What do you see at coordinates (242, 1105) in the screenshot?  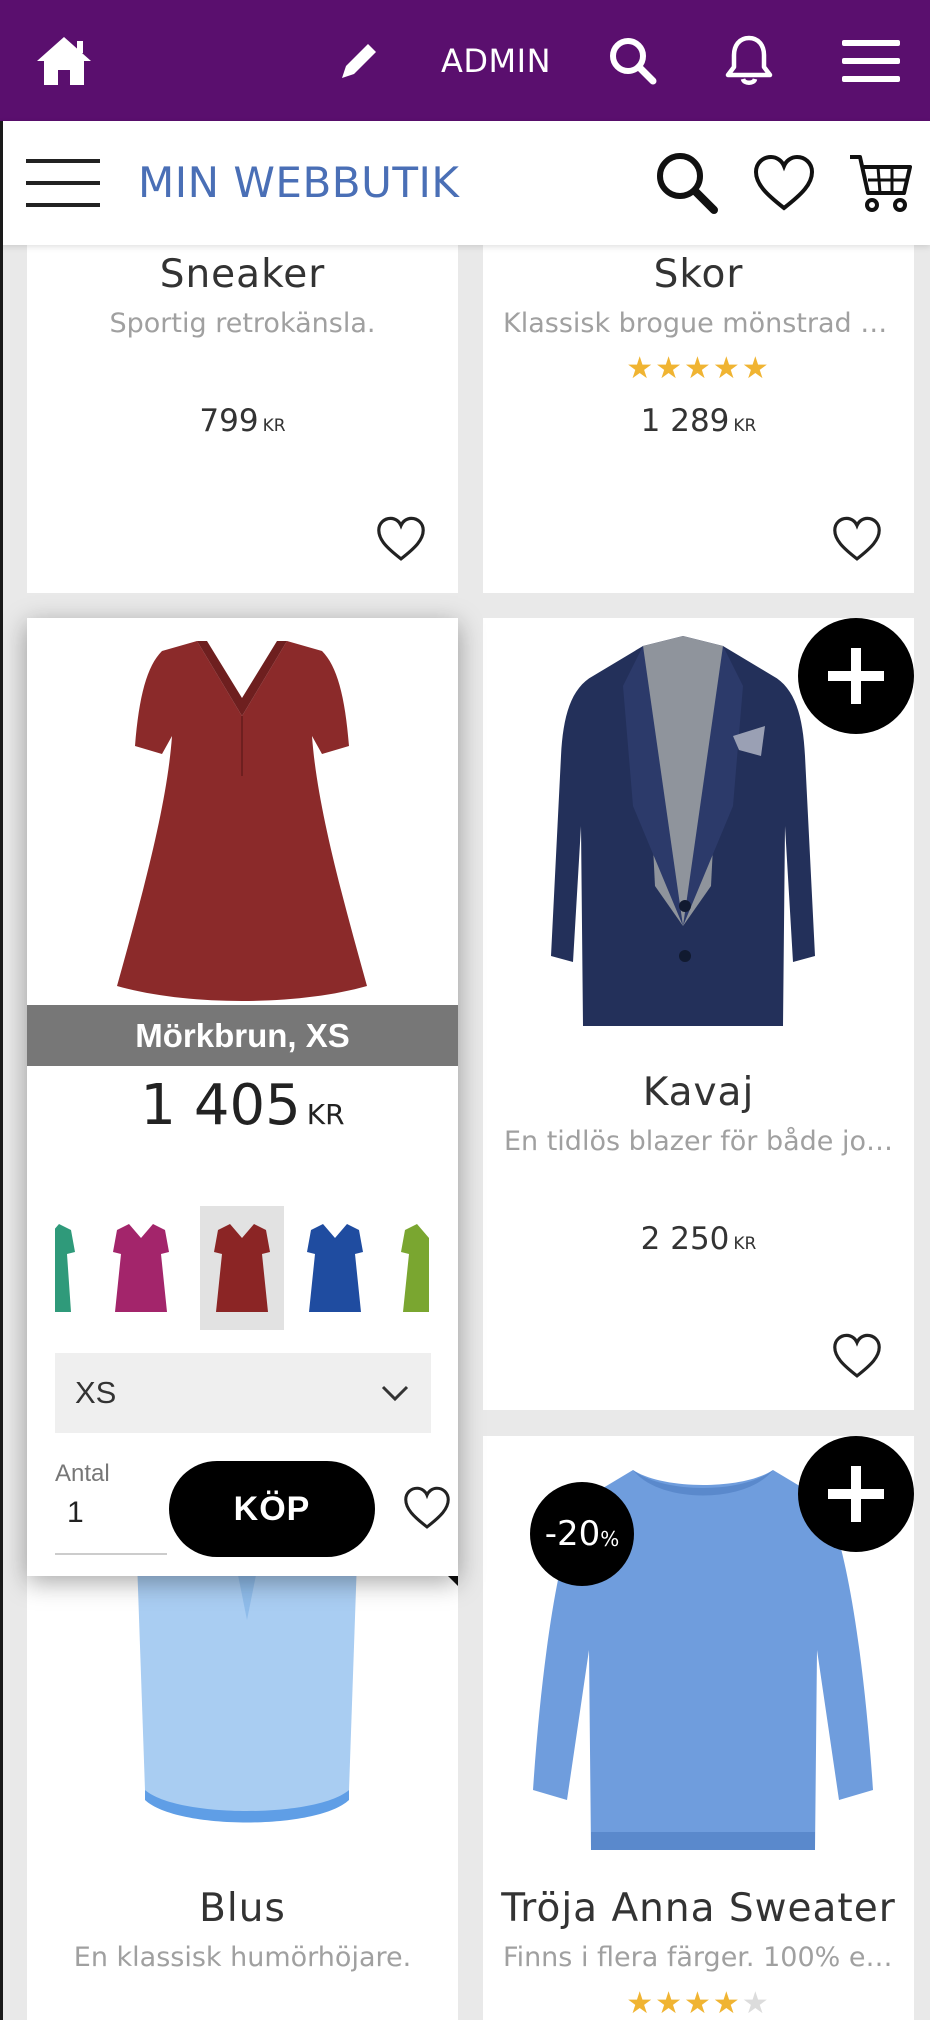 I see `product-price: 1 405 KR` at bounding box center [242, 1105].